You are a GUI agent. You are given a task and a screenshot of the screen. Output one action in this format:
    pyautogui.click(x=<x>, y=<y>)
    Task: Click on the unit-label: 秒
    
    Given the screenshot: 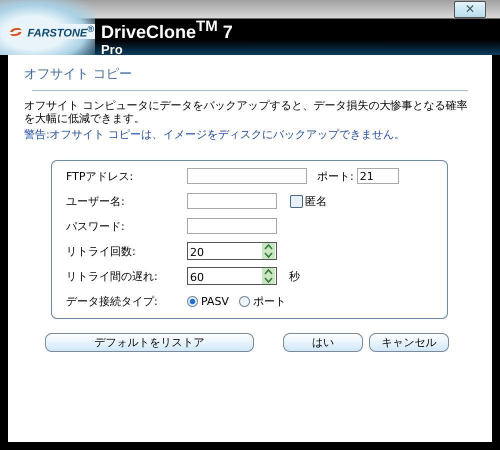 What is the action you would take?
    pyautogui.click(x=294, y=276)
    